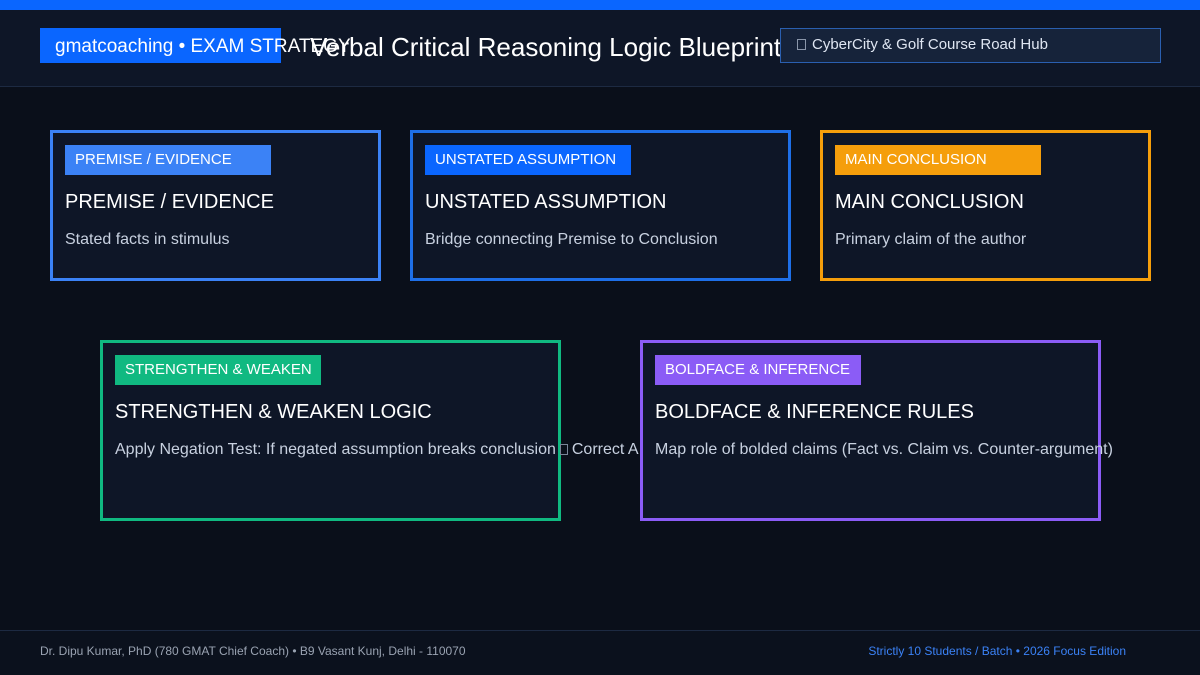 The width and height of the screenshot is (1200, 675). Describe the element at coordinates (203, 46) in the screenshot. I see `brand-label: gmatcoaching • EXAM STRATEGY` at that location.